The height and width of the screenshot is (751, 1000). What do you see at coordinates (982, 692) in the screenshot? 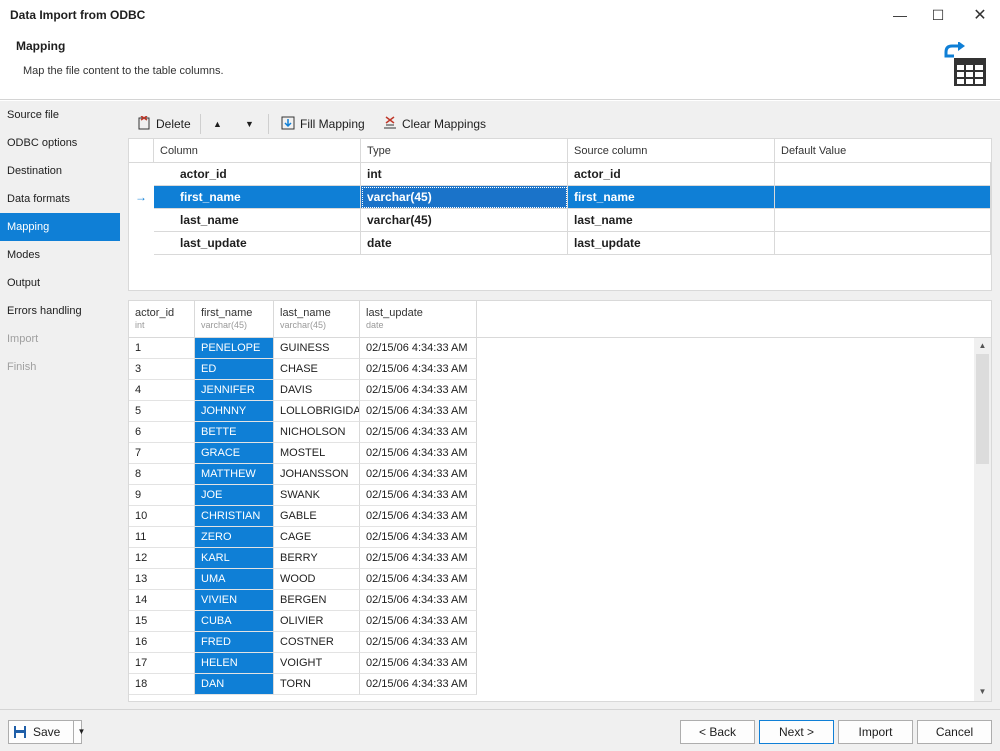
I see `scroll-down-arrow: ▼` at bounding box center [982, 692].